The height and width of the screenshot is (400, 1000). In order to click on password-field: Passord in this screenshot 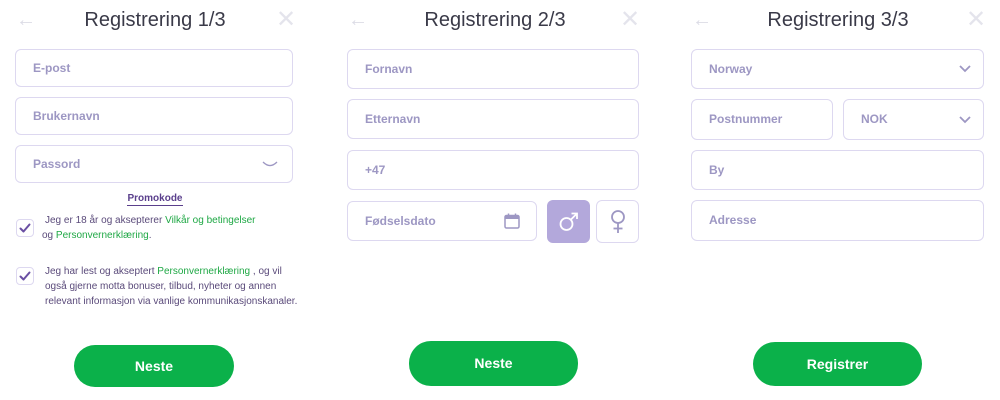, I will do `click(154, 164)`.